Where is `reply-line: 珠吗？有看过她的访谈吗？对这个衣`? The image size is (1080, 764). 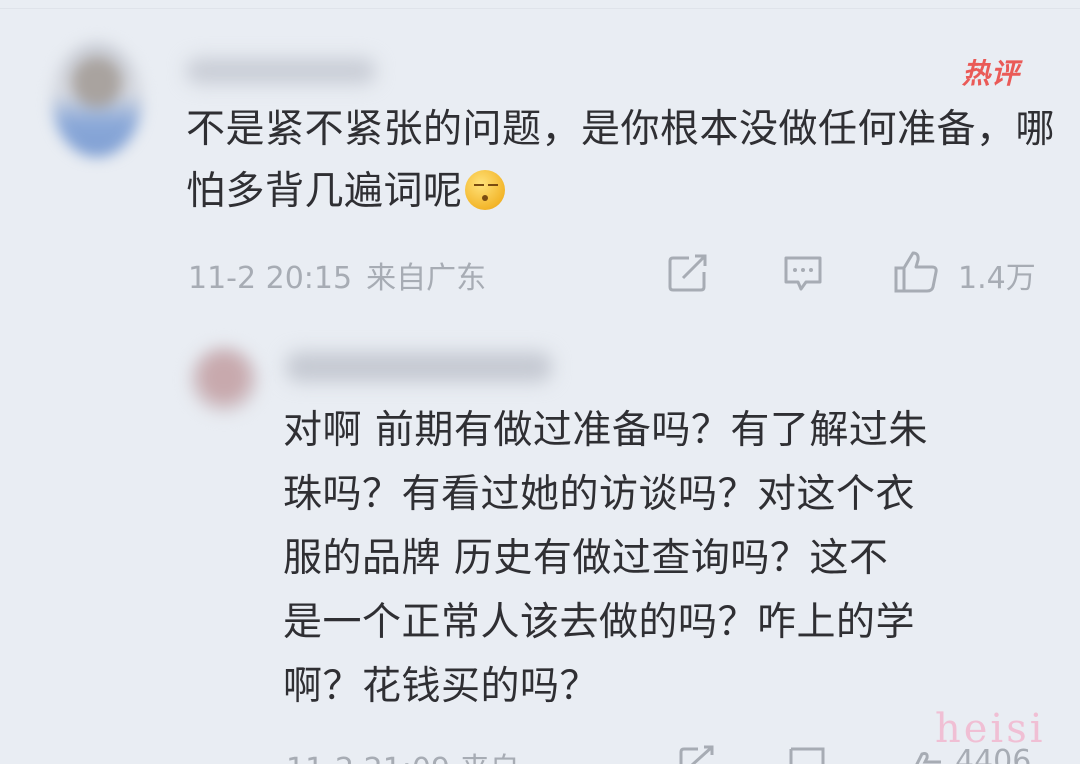
reply-line: 珠吗？有看过她的访谈吗？对这个衣 is located at coordinates (599, 494).